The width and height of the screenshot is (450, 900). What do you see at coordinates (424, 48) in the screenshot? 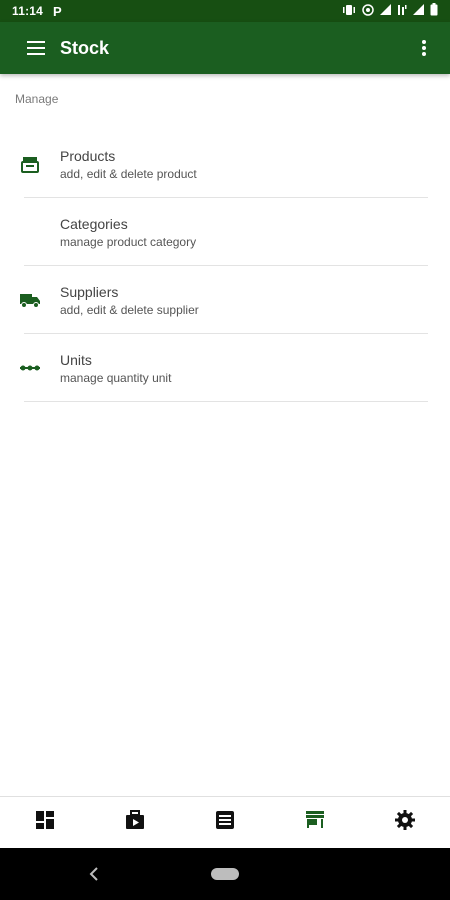
I see `more-vert-icon` at bounding box center [424, 48].